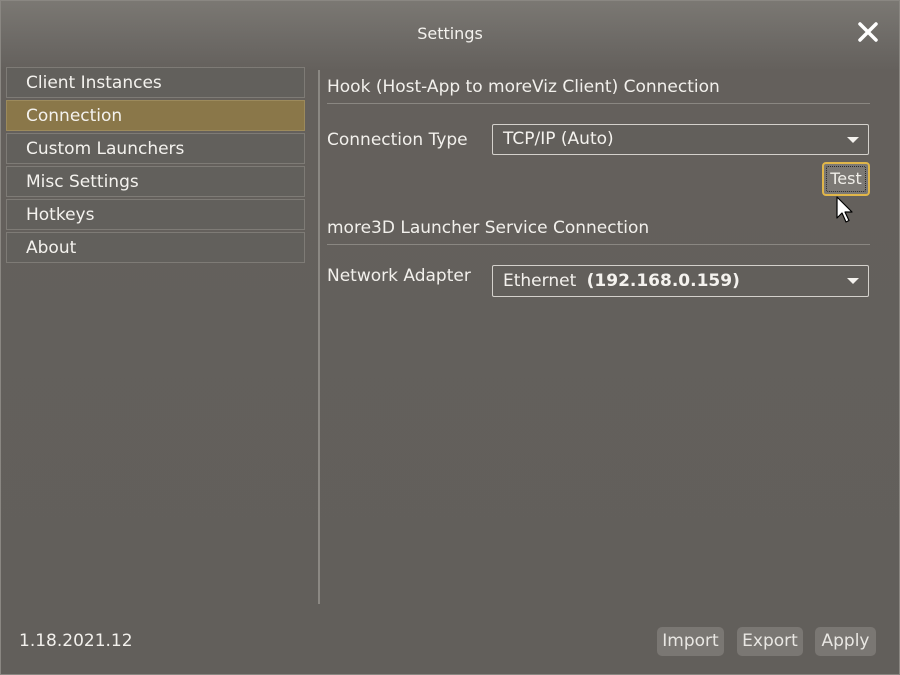  Describe the element at coordinates (450, 33) in the screenshot. I see `window-title: Settings` at that location.